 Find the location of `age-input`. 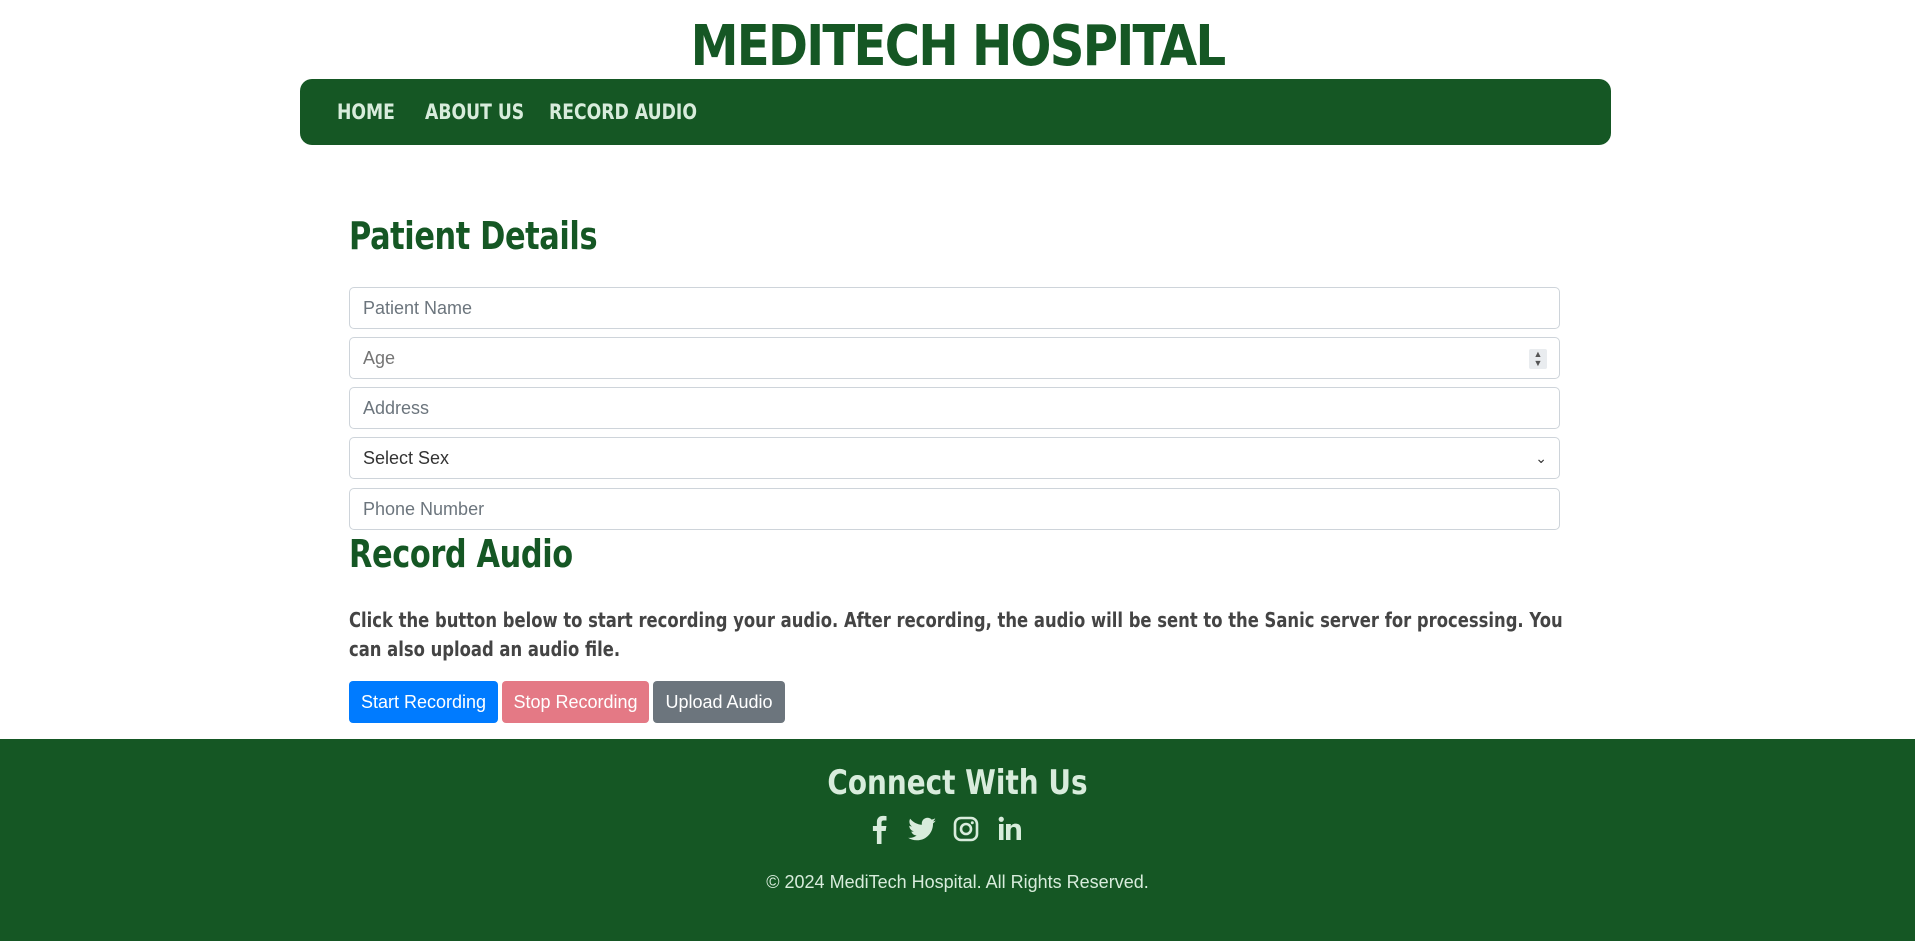

age-input is located at coordinates (954, 358).